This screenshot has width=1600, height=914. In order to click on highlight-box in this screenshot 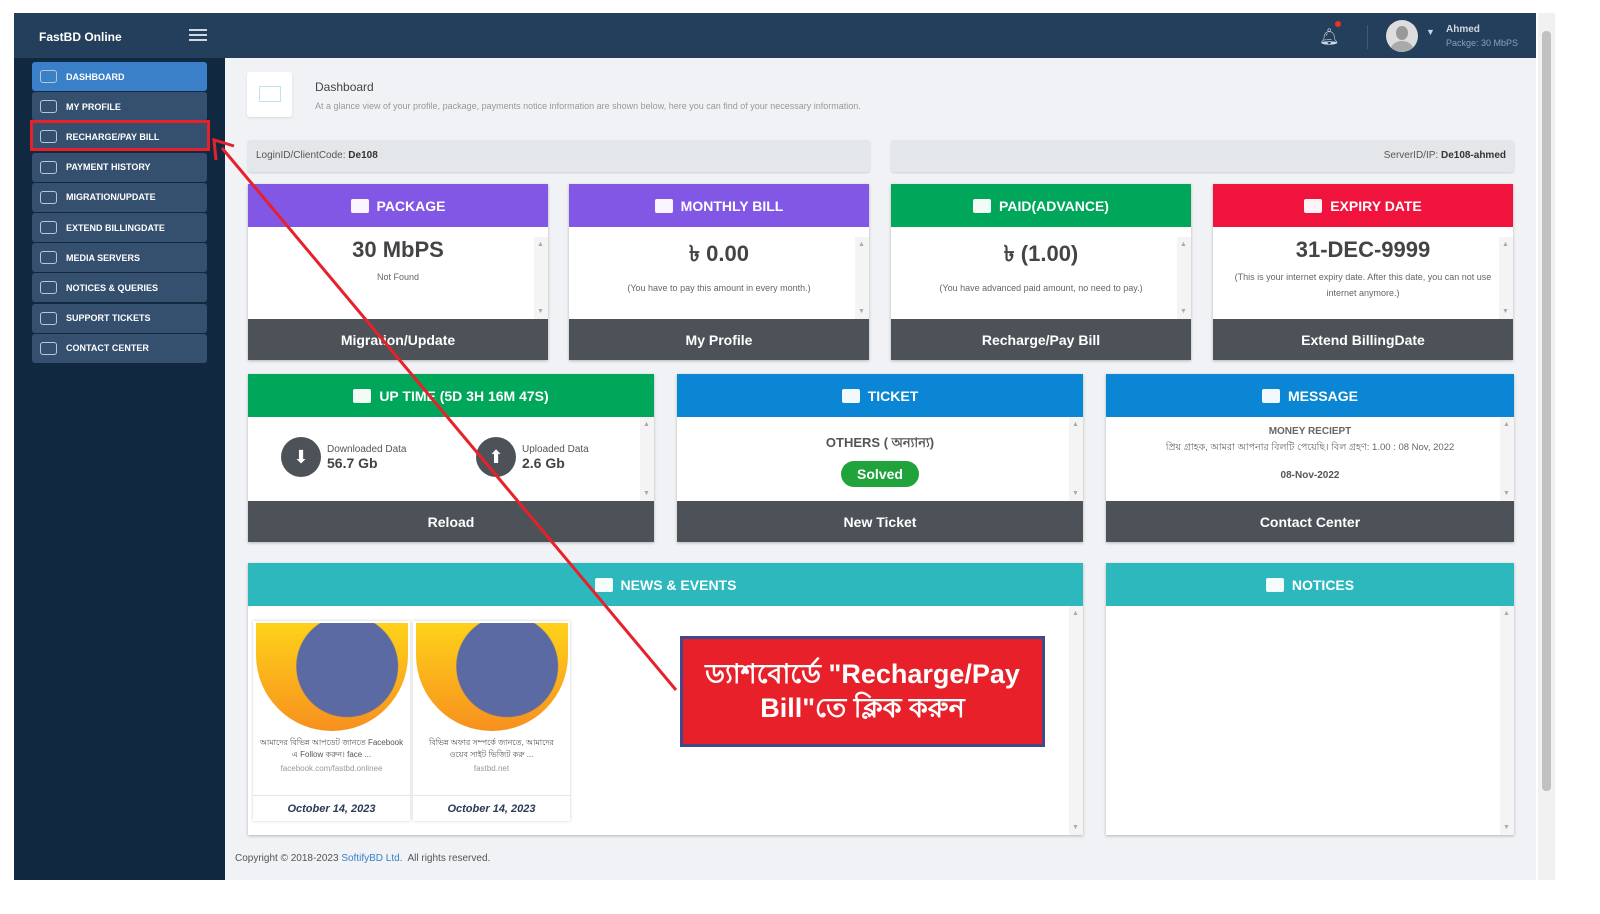, I will do `click(120, 135)`.